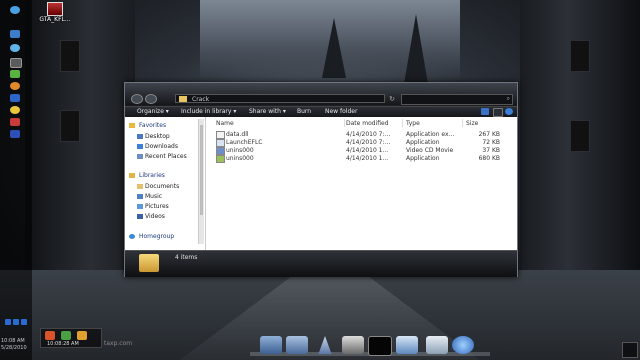  I want to click on star-icon, so click(132, 125).